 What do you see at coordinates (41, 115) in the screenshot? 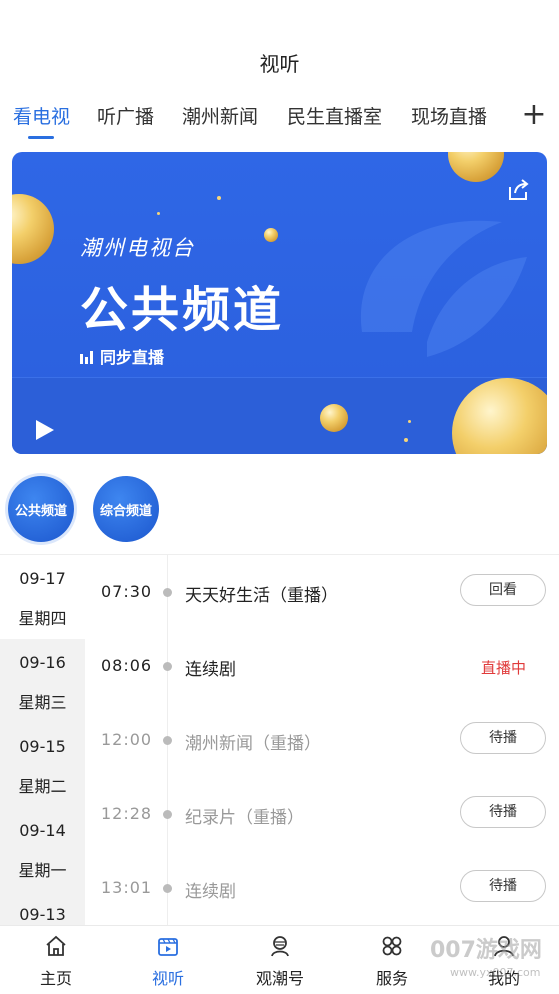
I see `tab-watch-tv: 看电视` at bounding box center [41, 115].